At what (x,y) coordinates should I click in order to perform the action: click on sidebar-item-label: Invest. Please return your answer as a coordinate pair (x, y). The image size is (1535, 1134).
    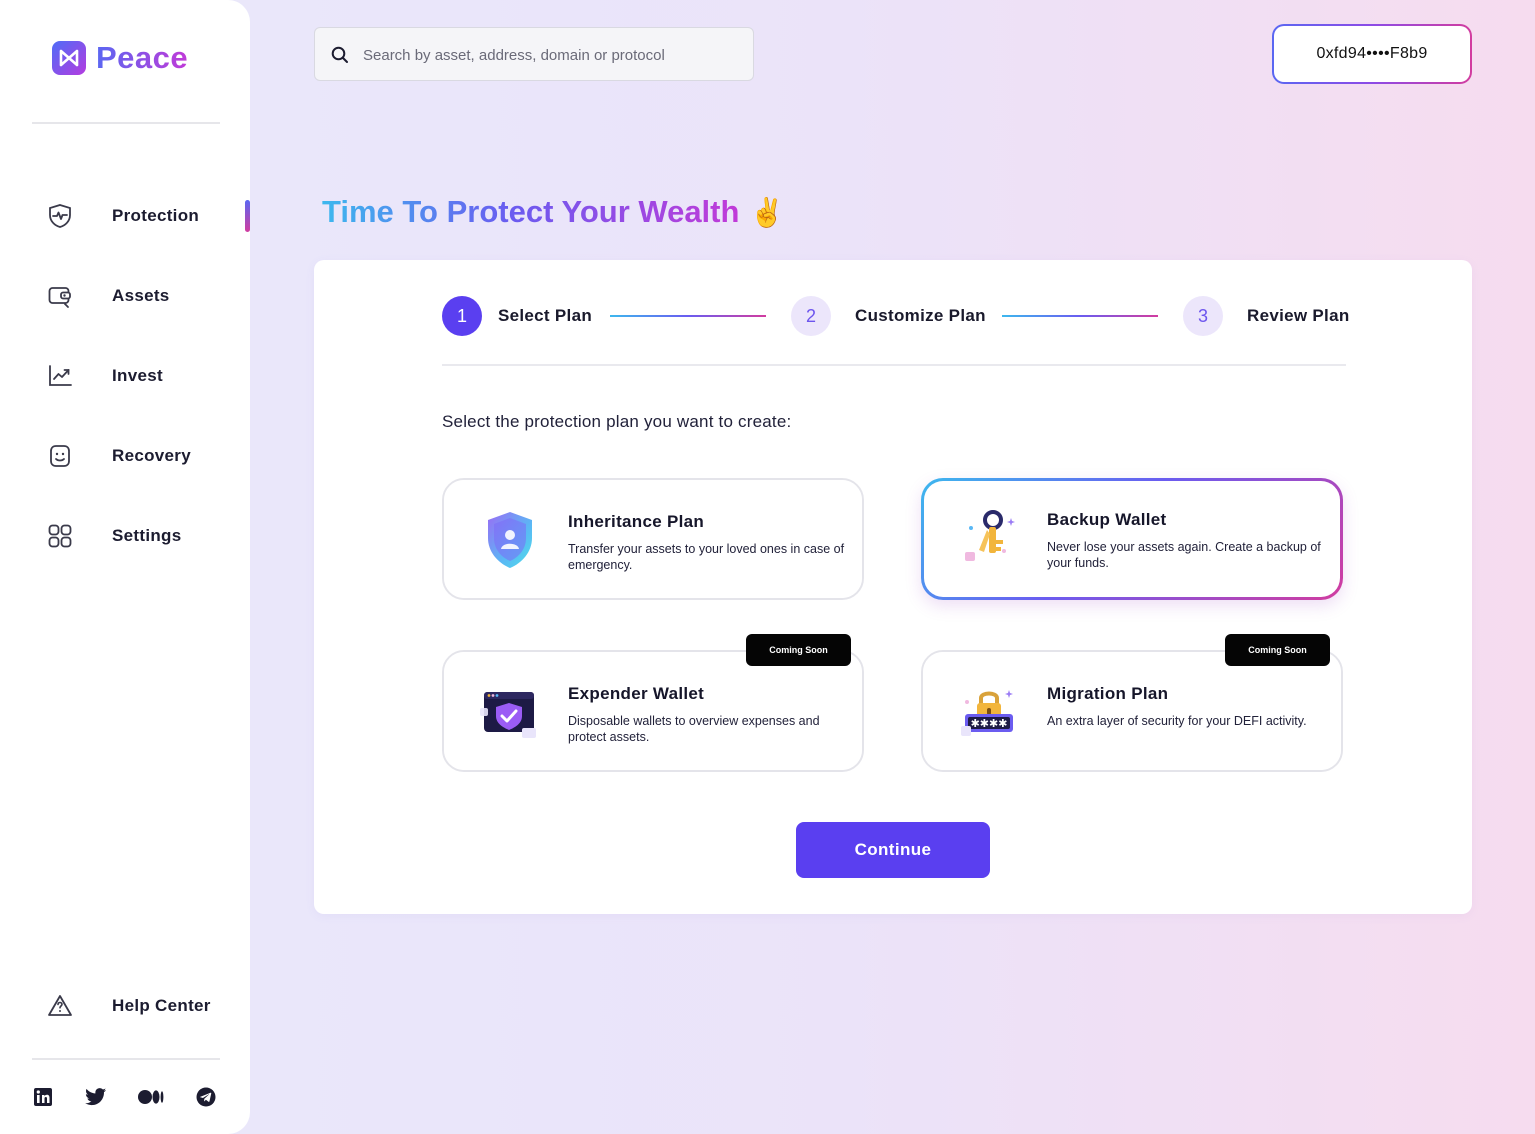
    Looking at the image, I should click on (137, 375).